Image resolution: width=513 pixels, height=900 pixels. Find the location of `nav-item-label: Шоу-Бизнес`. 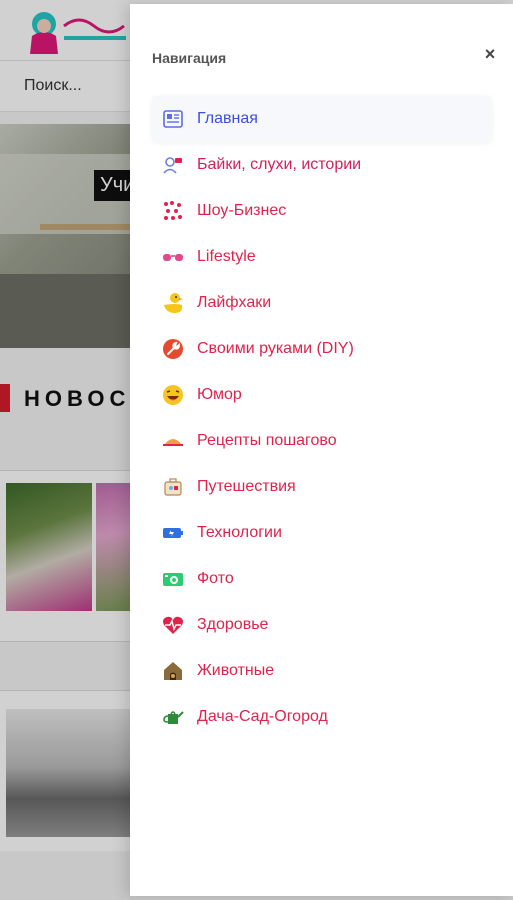

nav-item-label: Шоу-Бизнес is located at coordinates (242, 210).